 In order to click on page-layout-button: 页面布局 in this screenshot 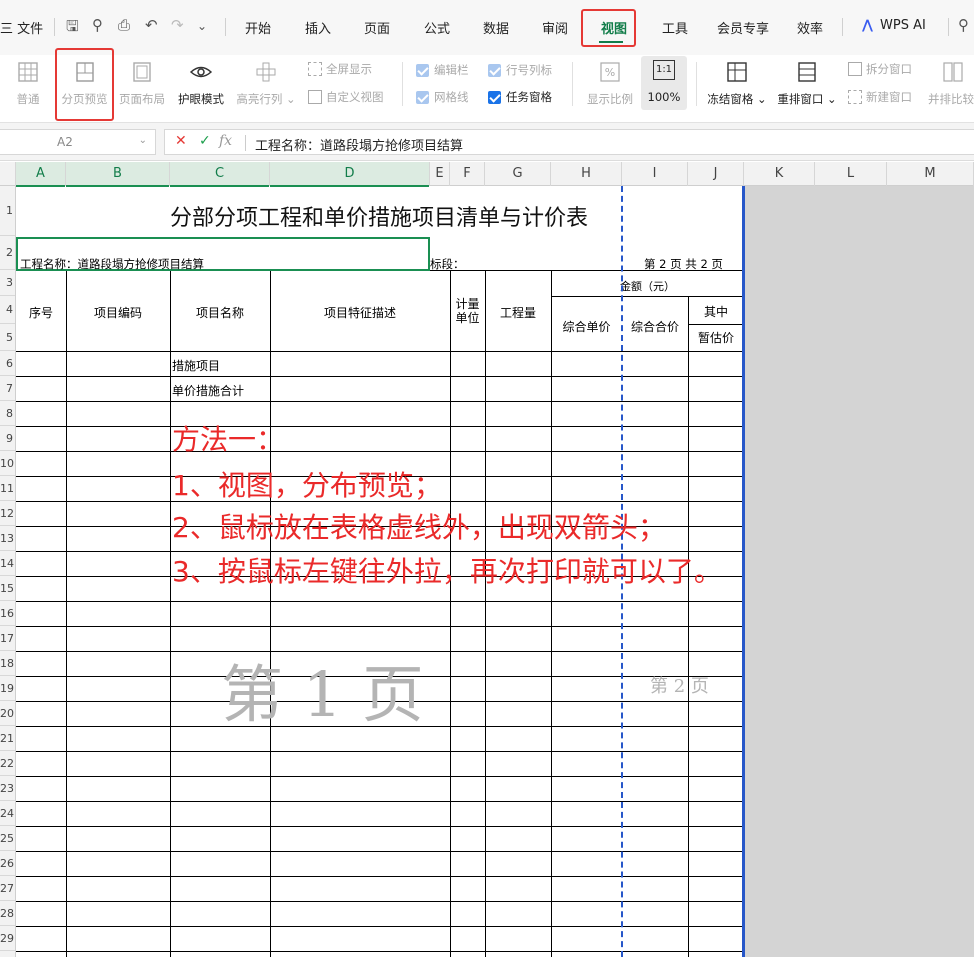, I will do `click(142, 83)`.